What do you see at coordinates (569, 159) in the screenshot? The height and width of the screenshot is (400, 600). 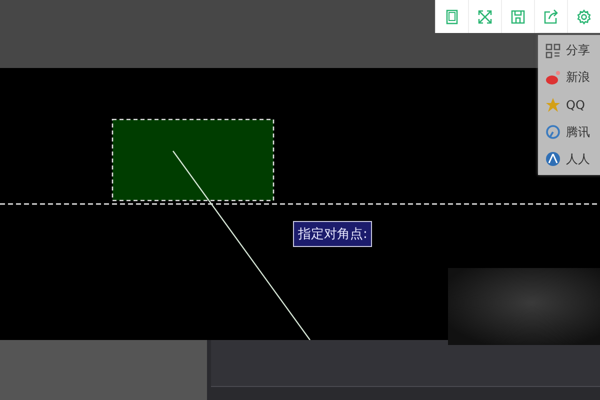 I see `share-menu-item: 人人` at bounding box center [569, 159].